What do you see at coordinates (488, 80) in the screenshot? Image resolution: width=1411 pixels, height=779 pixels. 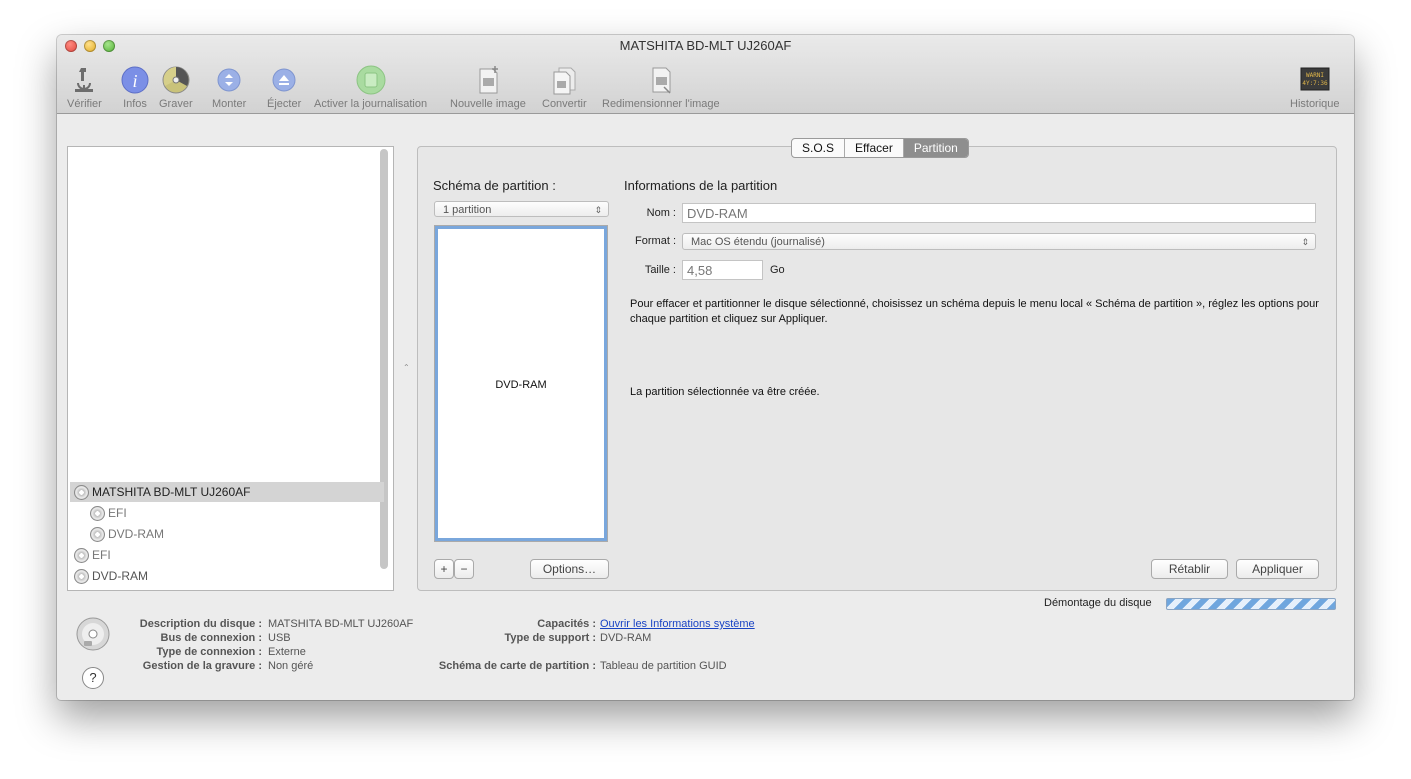 I see `new-image-icon` at bounding box center [488, 80].